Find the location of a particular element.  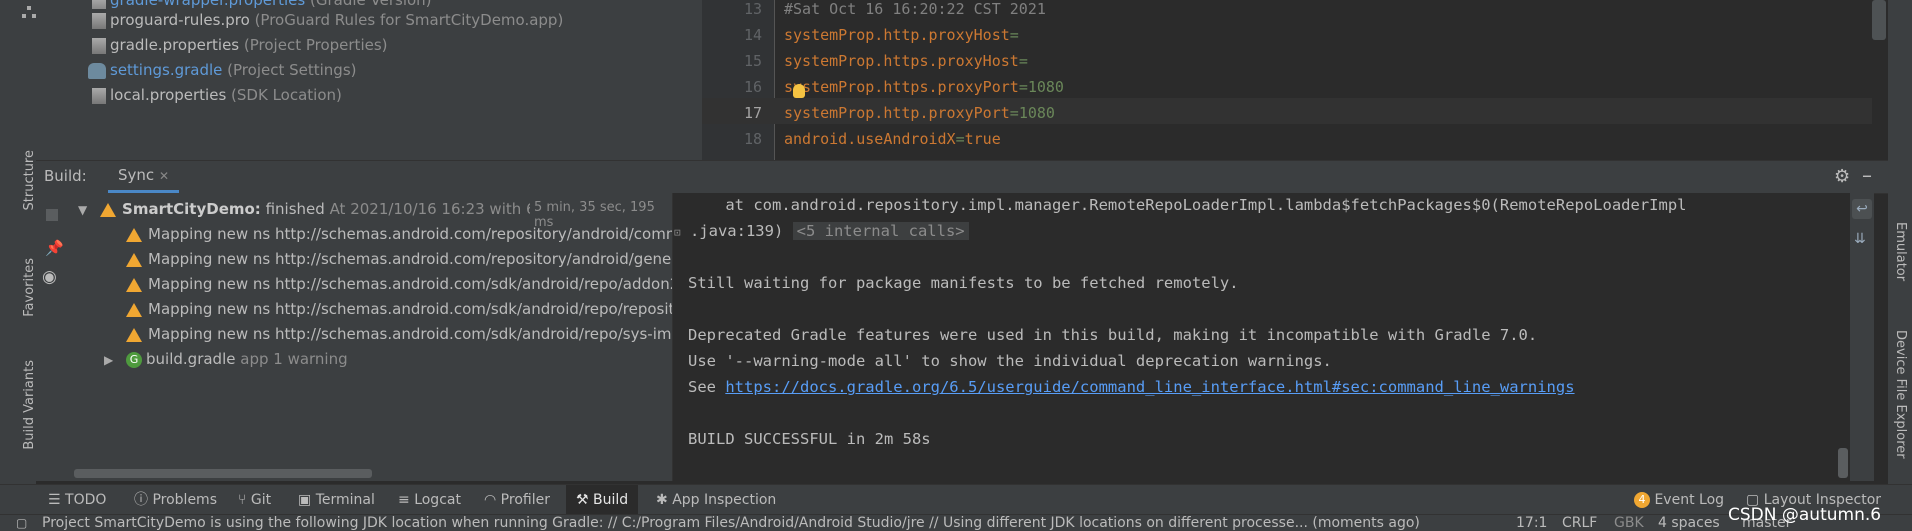

code-line-comment: #Sat Oct 16 16:20:22 CST 2021 is located at coordinates (915, 9).